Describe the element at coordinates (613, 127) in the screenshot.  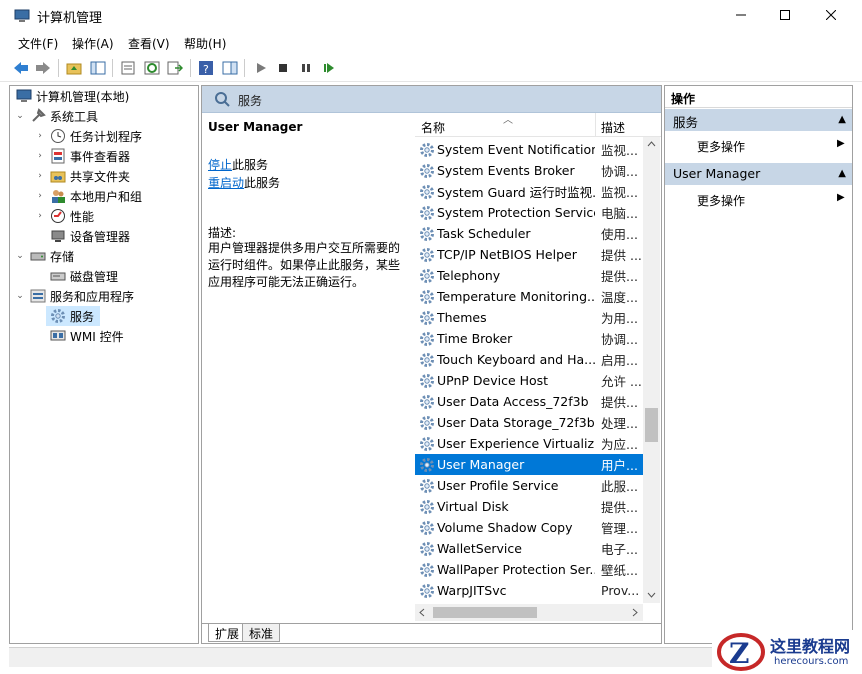
I see `column-header-description: 描述` at that location.